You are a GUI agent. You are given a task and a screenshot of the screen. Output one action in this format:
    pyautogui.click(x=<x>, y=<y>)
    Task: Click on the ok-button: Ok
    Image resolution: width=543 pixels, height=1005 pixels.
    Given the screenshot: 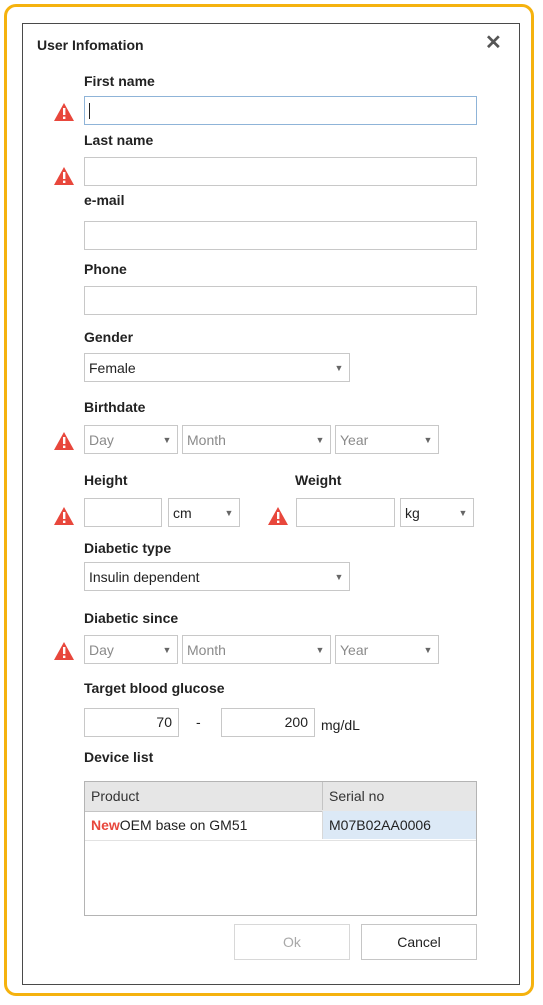 What is the action you would take?
    pyautogui.click(x=292, y=942)
    